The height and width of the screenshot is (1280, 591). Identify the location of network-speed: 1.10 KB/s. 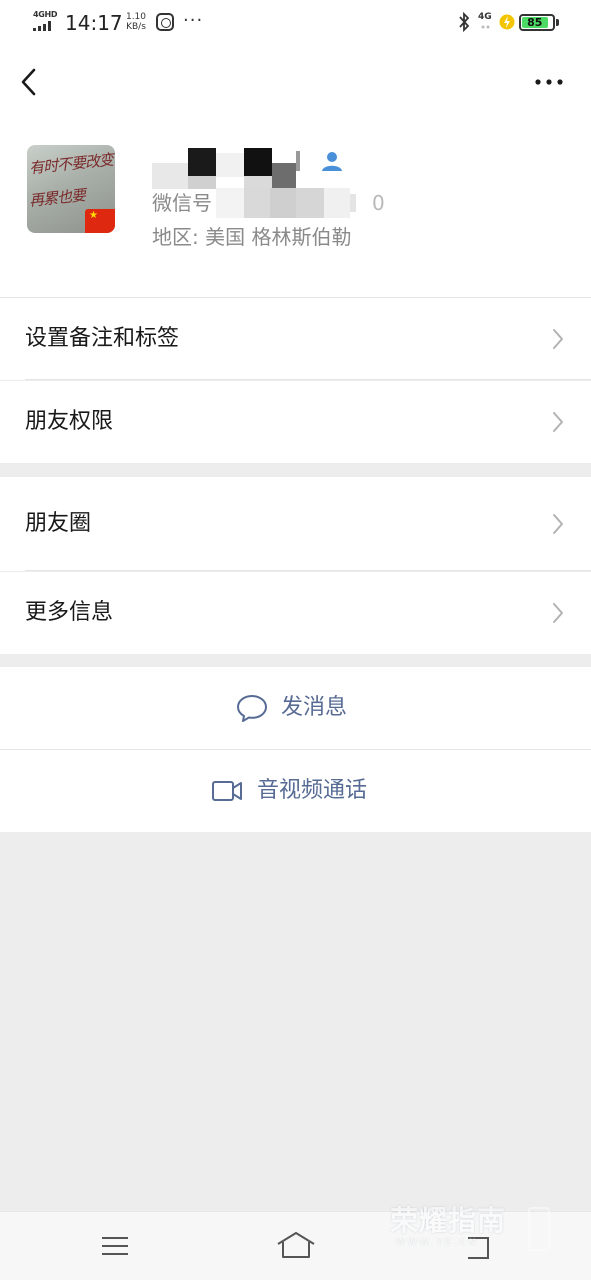
(136, 22).